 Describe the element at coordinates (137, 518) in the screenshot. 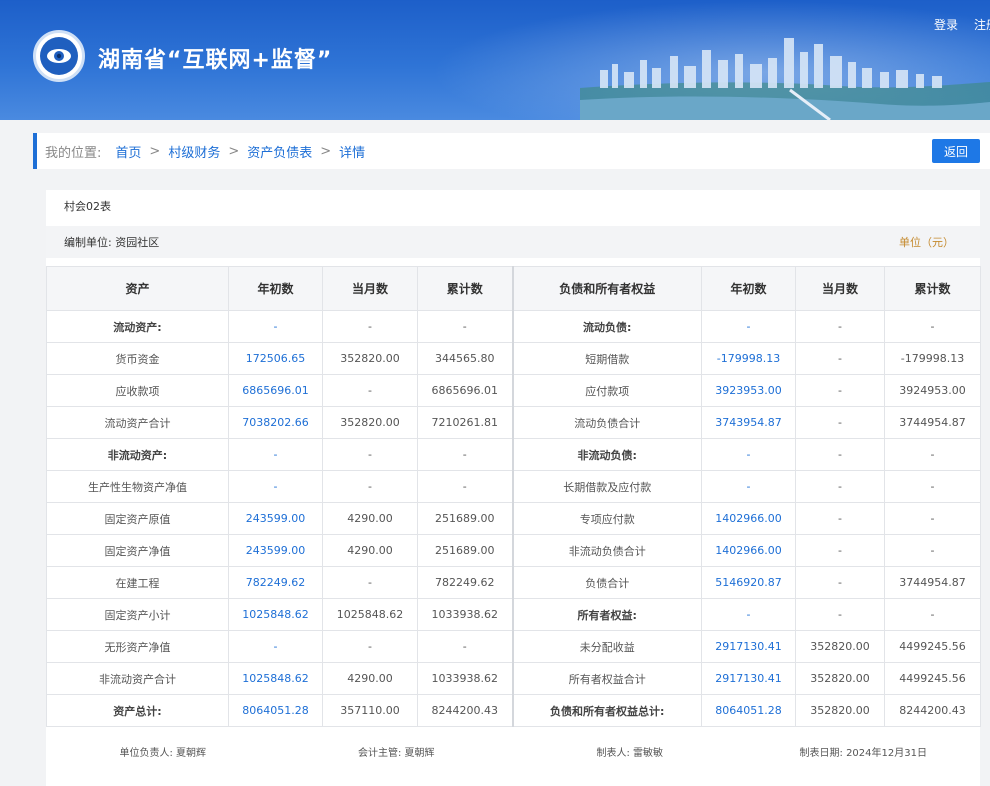

I see `table-cell: 固定资产原值` at that location.